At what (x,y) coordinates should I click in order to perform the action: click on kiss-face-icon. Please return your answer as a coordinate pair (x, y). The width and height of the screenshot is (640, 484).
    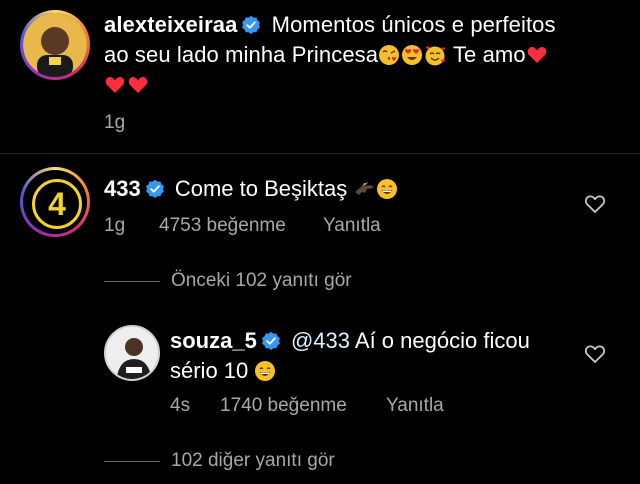
    Looking at the image, I should click on (389, 55).